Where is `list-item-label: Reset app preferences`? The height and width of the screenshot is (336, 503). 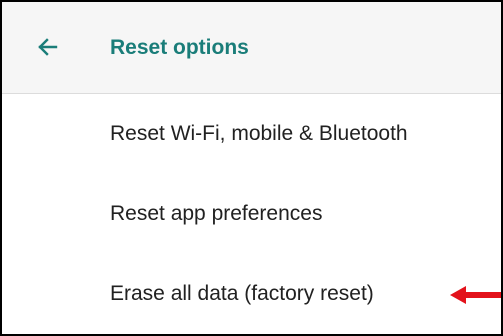 list-item-label: Reset app preferences is located at coordinates (216, 213).